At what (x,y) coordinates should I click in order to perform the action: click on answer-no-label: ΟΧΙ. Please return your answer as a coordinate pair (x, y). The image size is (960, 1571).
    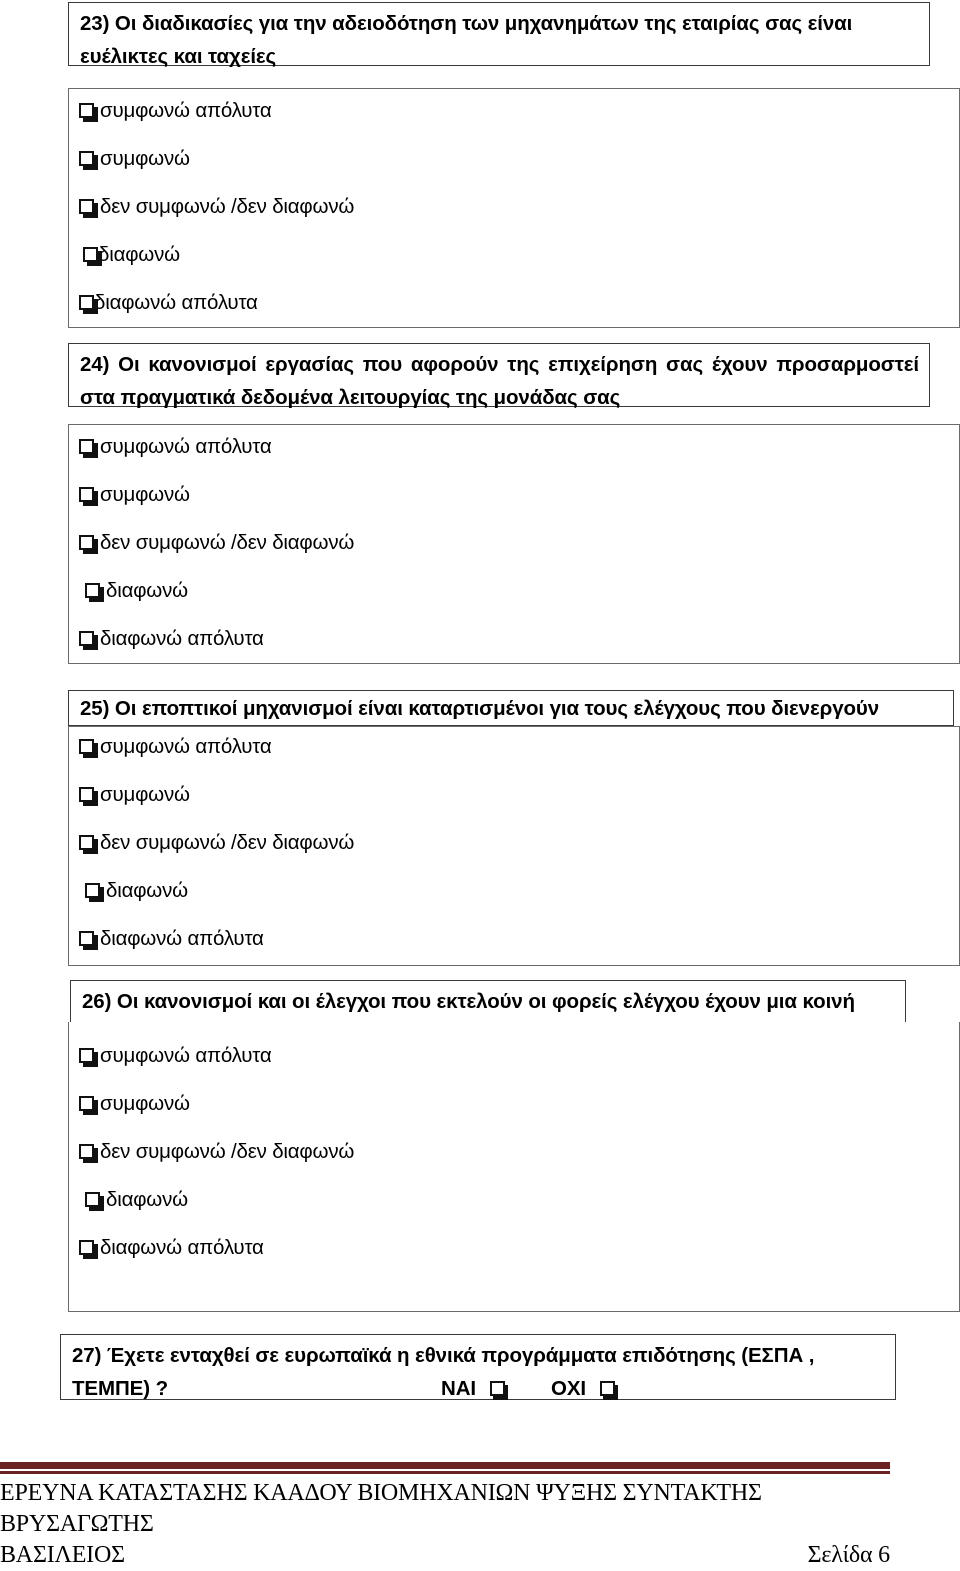
    Looking at the image, I should click on (569, 1388).